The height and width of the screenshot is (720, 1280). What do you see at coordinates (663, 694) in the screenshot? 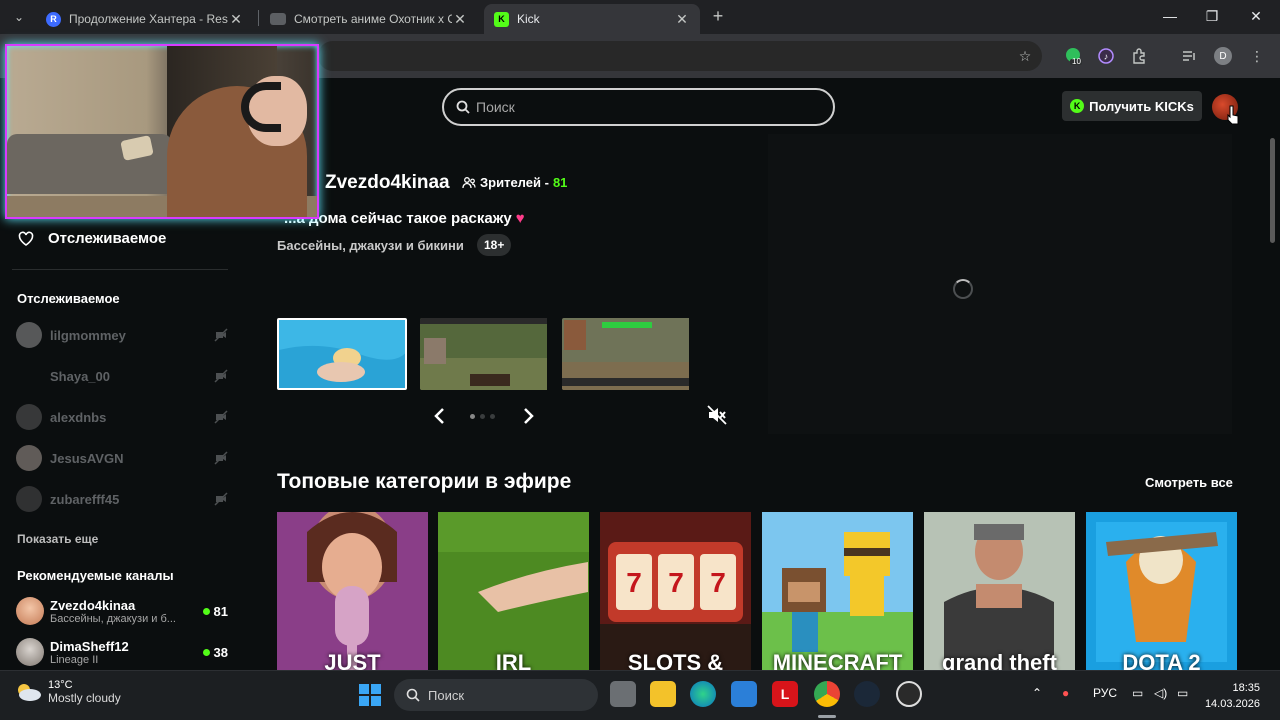
I see `file-explorer-icon` at bounding box center [663, 694].